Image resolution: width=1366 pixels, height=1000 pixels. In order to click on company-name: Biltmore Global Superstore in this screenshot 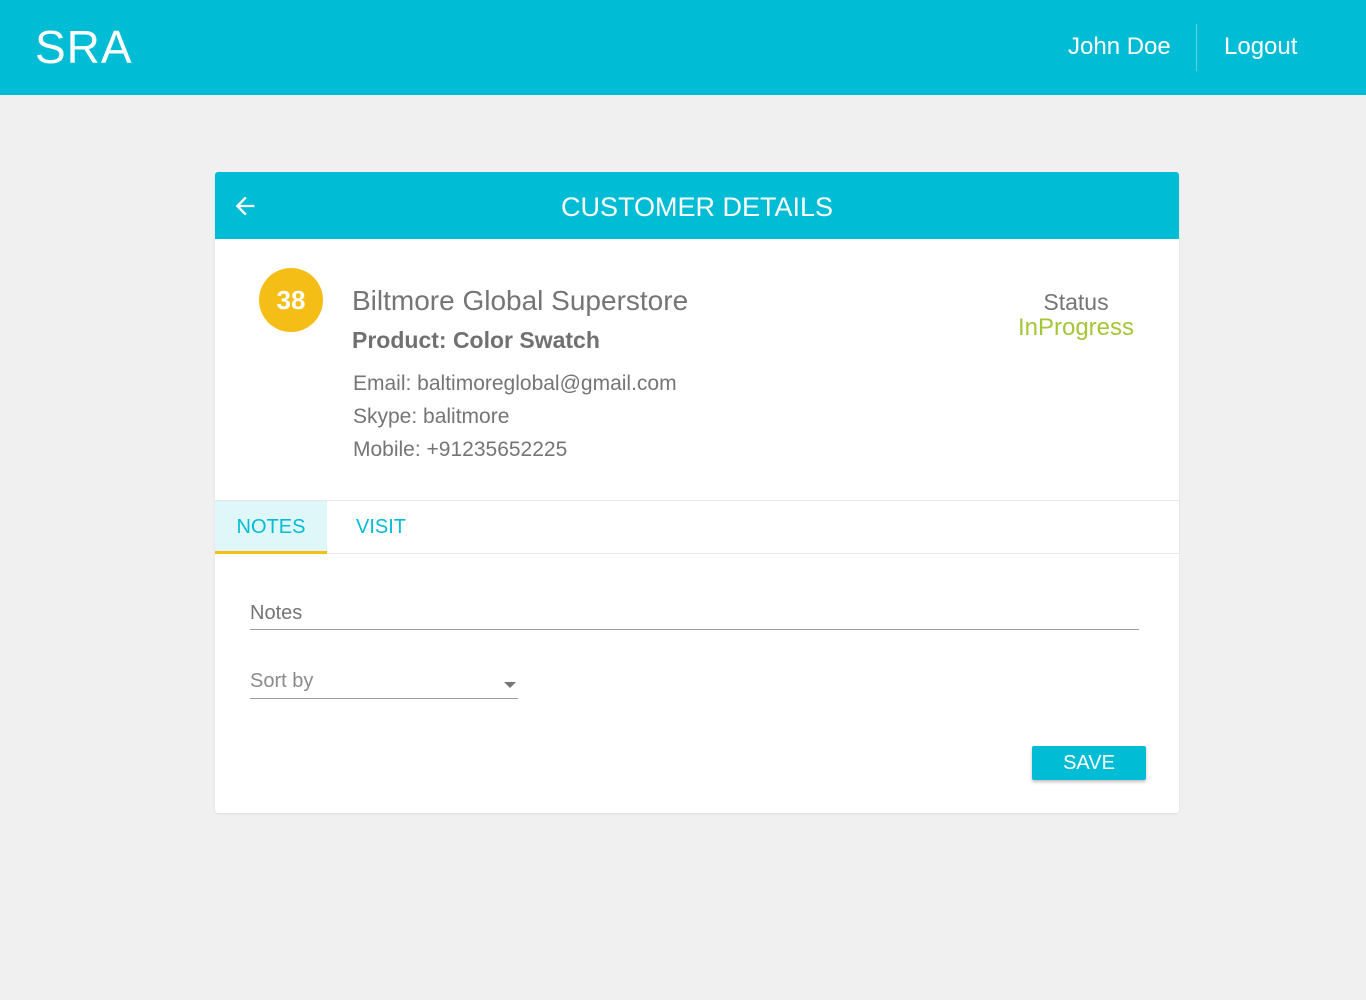, I will do `click(520, 300)`.